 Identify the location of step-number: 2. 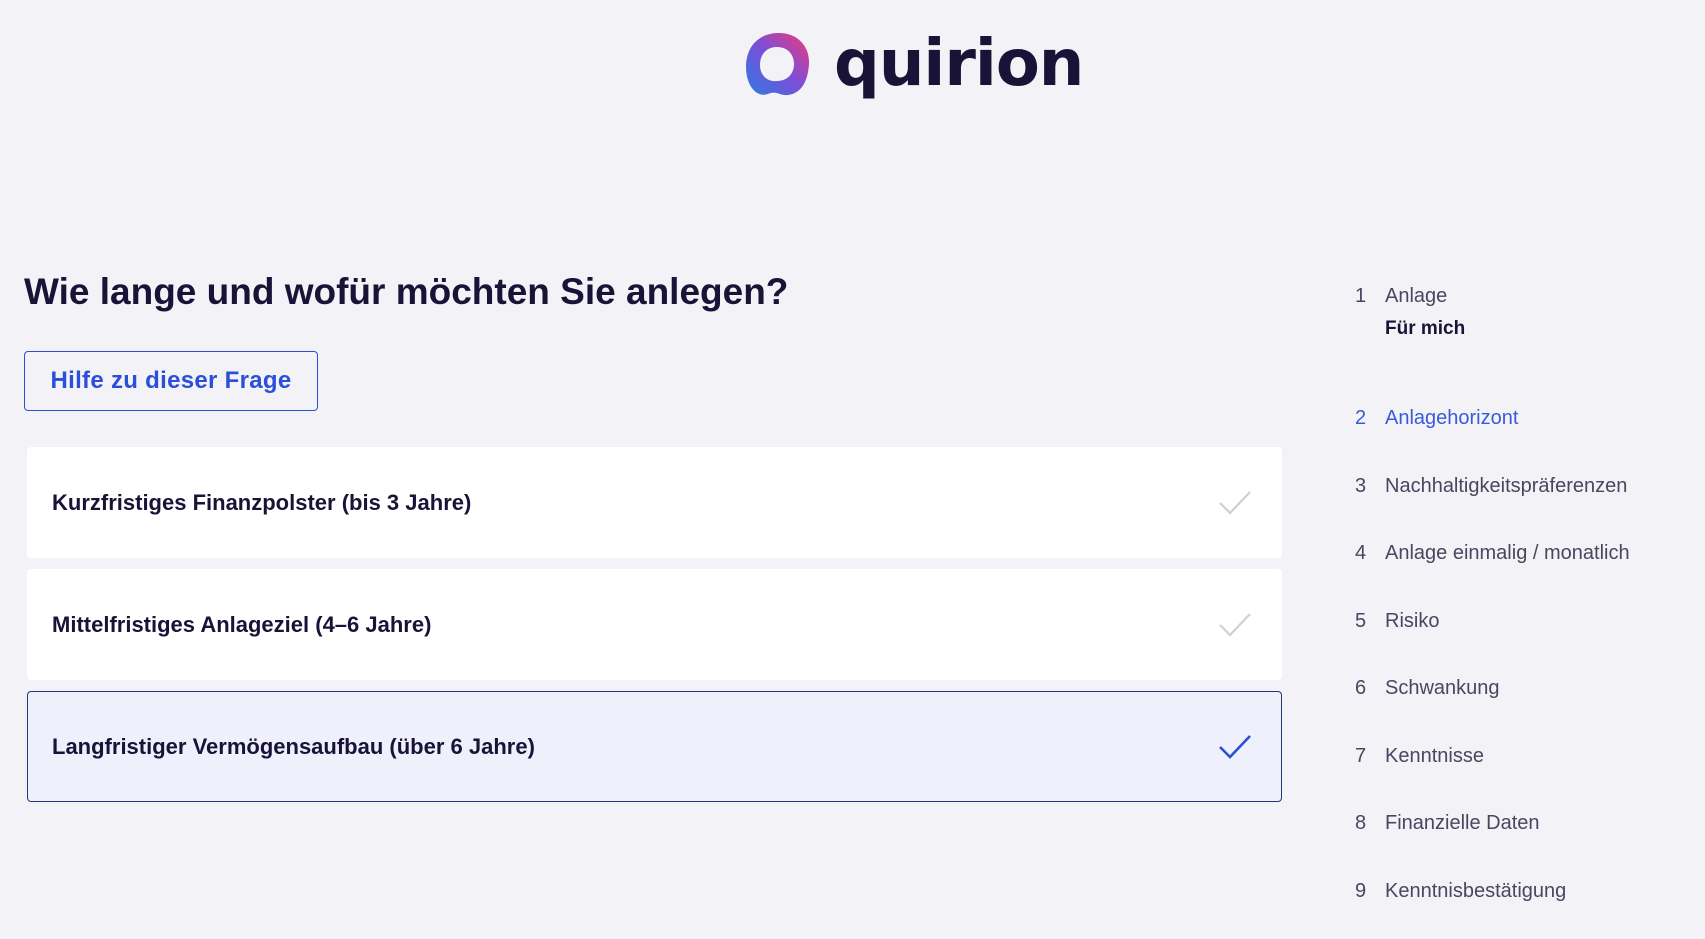
(1370, 418).